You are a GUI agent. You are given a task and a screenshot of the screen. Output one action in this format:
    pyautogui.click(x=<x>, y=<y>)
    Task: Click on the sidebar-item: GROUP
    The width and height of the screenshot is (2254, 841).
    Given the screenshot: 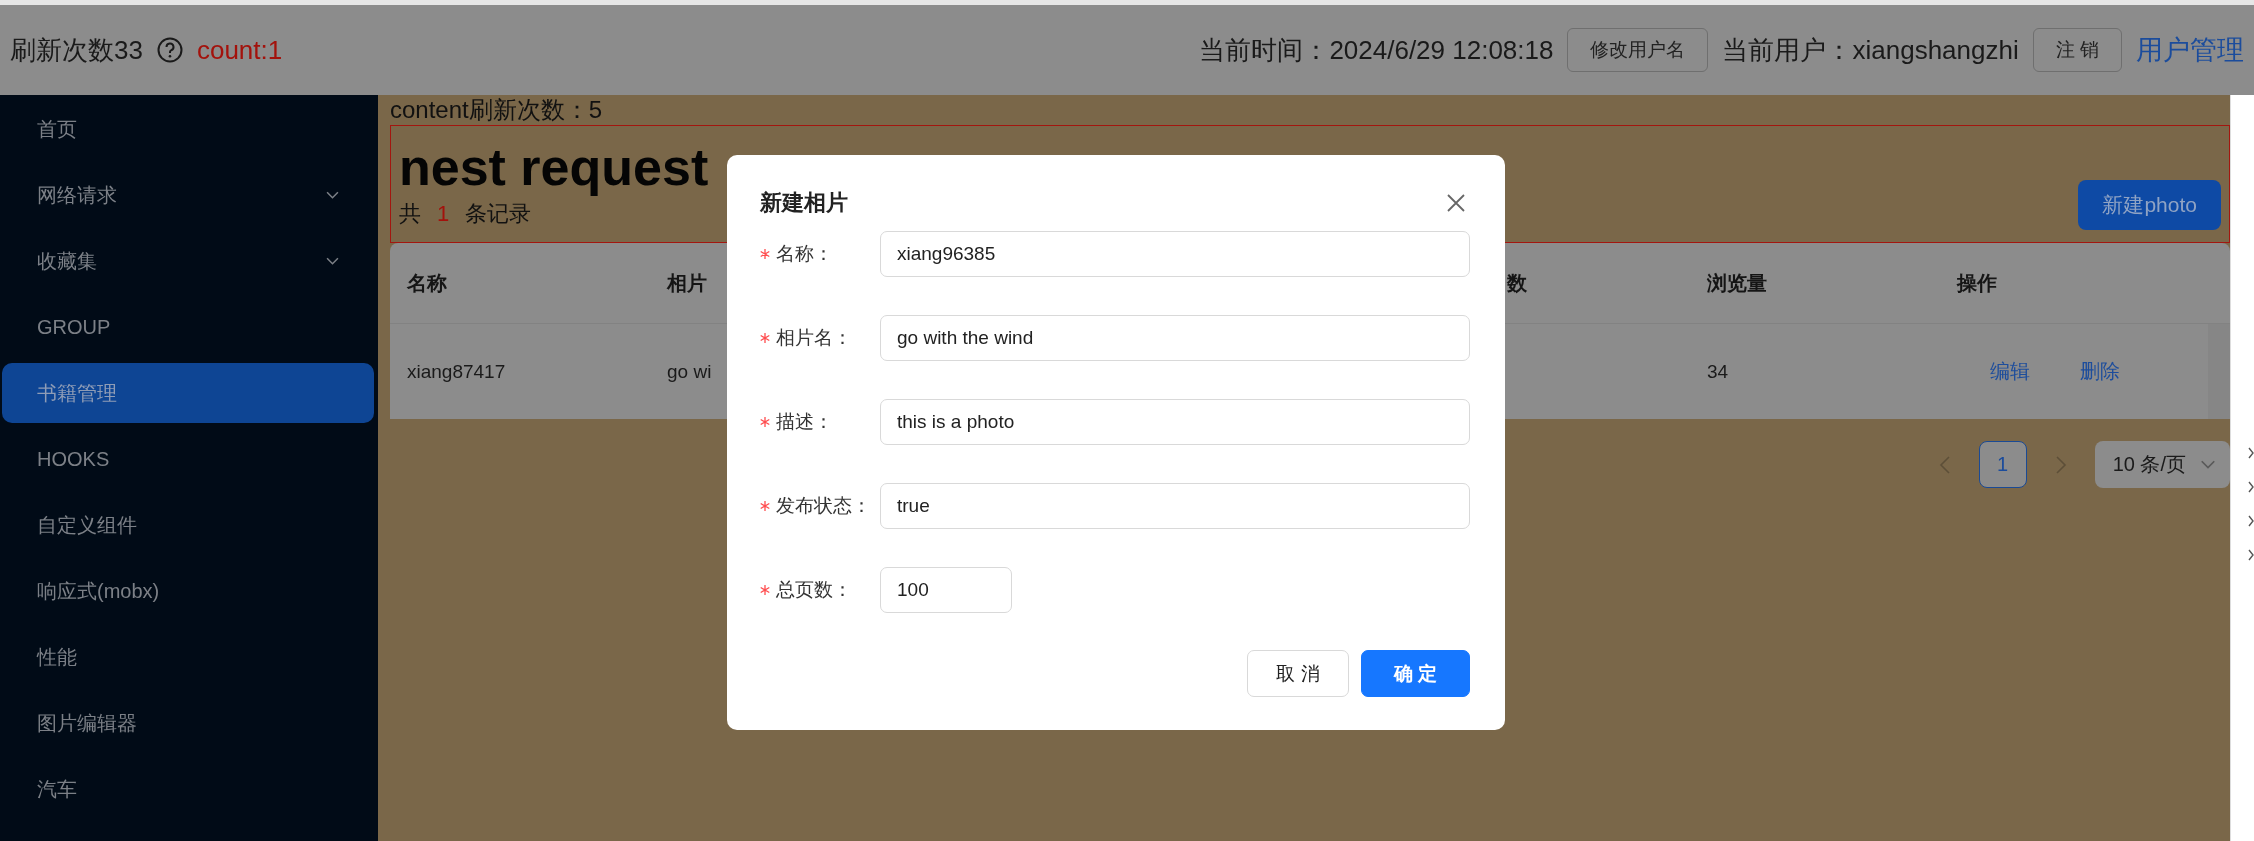 What is the action you would take?
    pyautogui.click(x=188, y=327)
    